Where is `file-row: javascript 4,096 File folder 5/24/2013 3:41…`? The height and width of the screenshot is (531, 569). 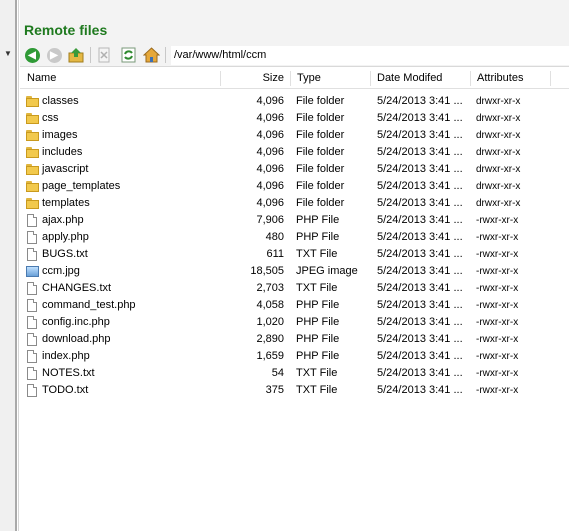
file-row: javascript 4,096 File folder 5/24/2013 3:41… is located at coordinates (294, 169).